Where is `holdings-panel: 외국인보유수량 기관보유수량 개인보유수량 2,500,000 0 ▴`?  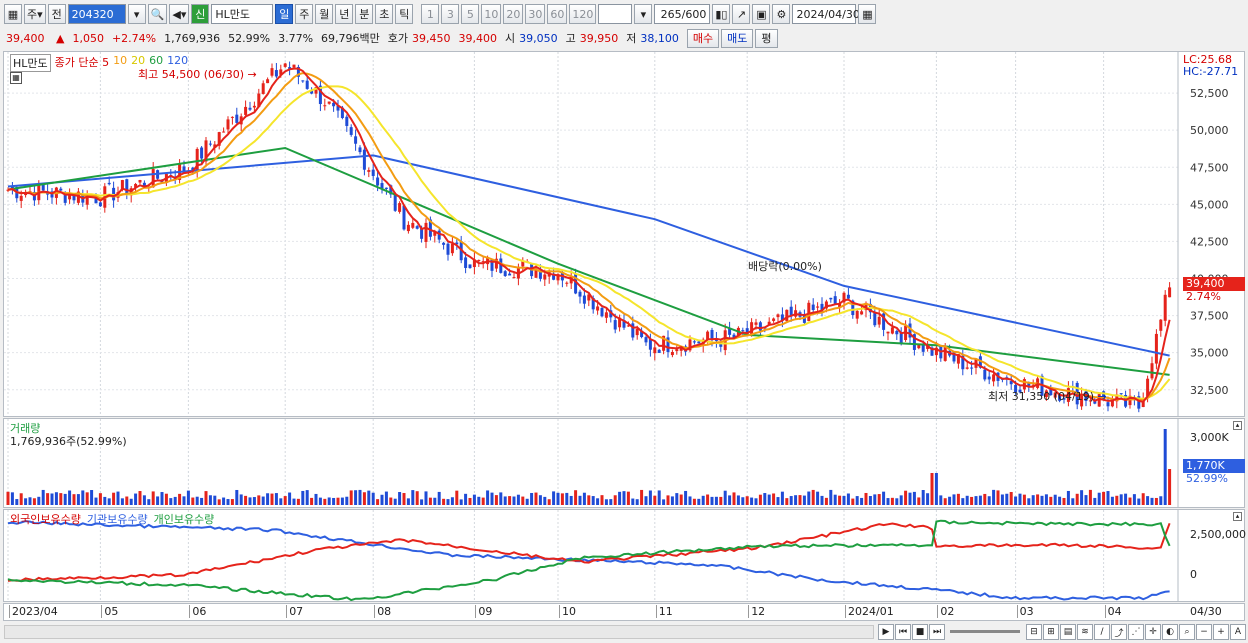
holdings-panel: 외국인보유수량 기관보유수량 개인보유수량 2,500,000 0 ▴ is located at coordinates (624, 555).